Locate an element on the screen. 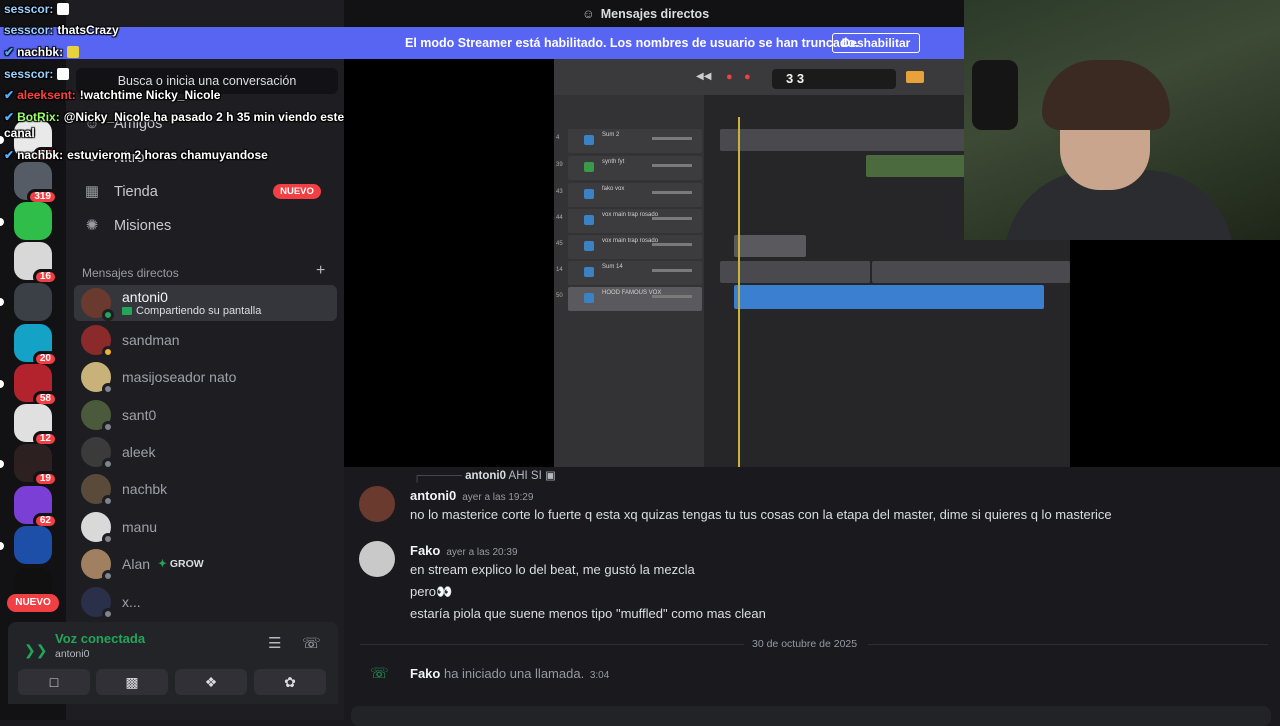 This screenshot has height=726, width=1280. dm-item-sant0: sant0 is located at coordinates (205, 415).